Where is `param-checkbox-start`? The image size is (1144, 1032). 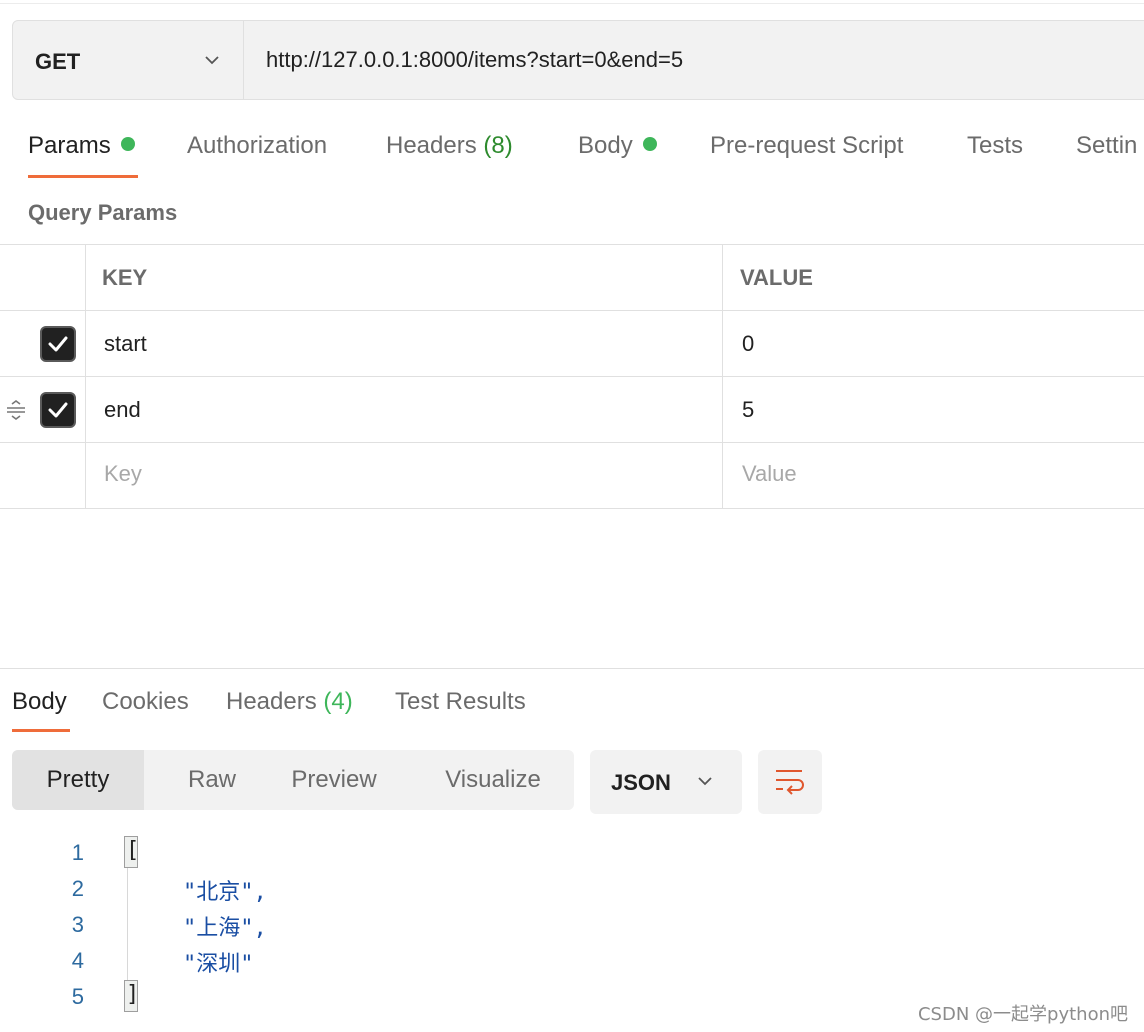
param-checkbox-start is located at coordinates (58, 344).